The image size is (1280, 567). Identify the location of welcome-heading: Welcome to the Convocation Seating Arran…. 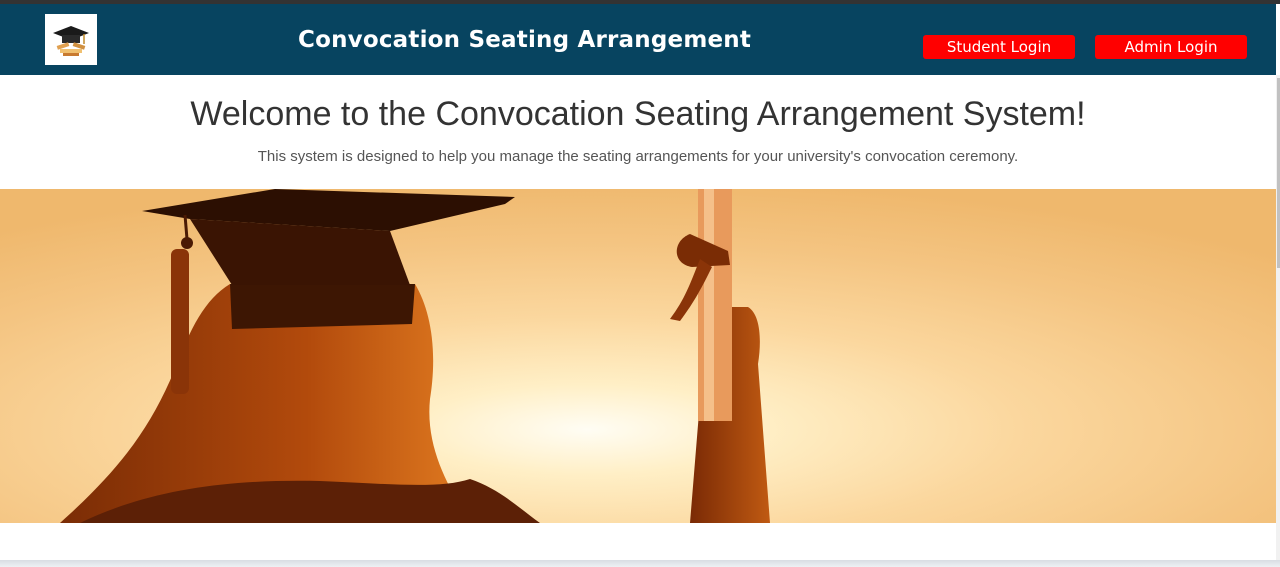
(638, 114).